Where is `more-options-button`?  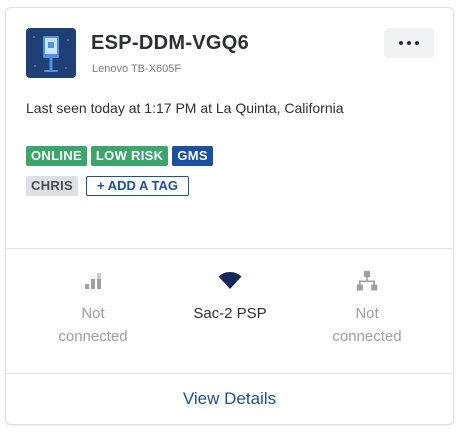 more-options-button is located at coordinates (409, 43).